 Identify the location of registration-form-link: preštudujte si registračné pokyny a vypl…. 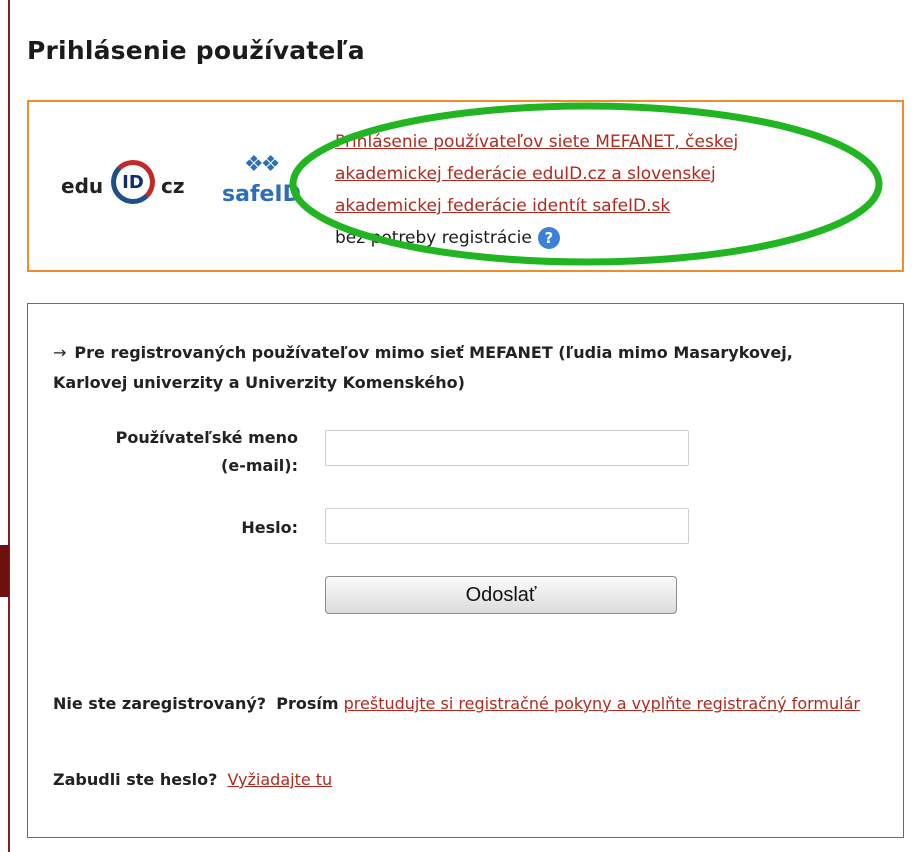
(602, 703).